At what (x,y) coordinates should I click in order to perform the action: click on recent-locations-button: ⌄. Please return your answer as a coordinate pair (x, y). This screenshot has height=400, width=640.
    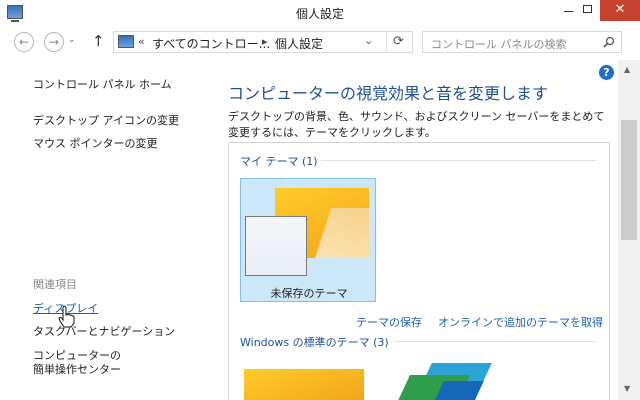
    Looking at the image, I should click on (72, 40).